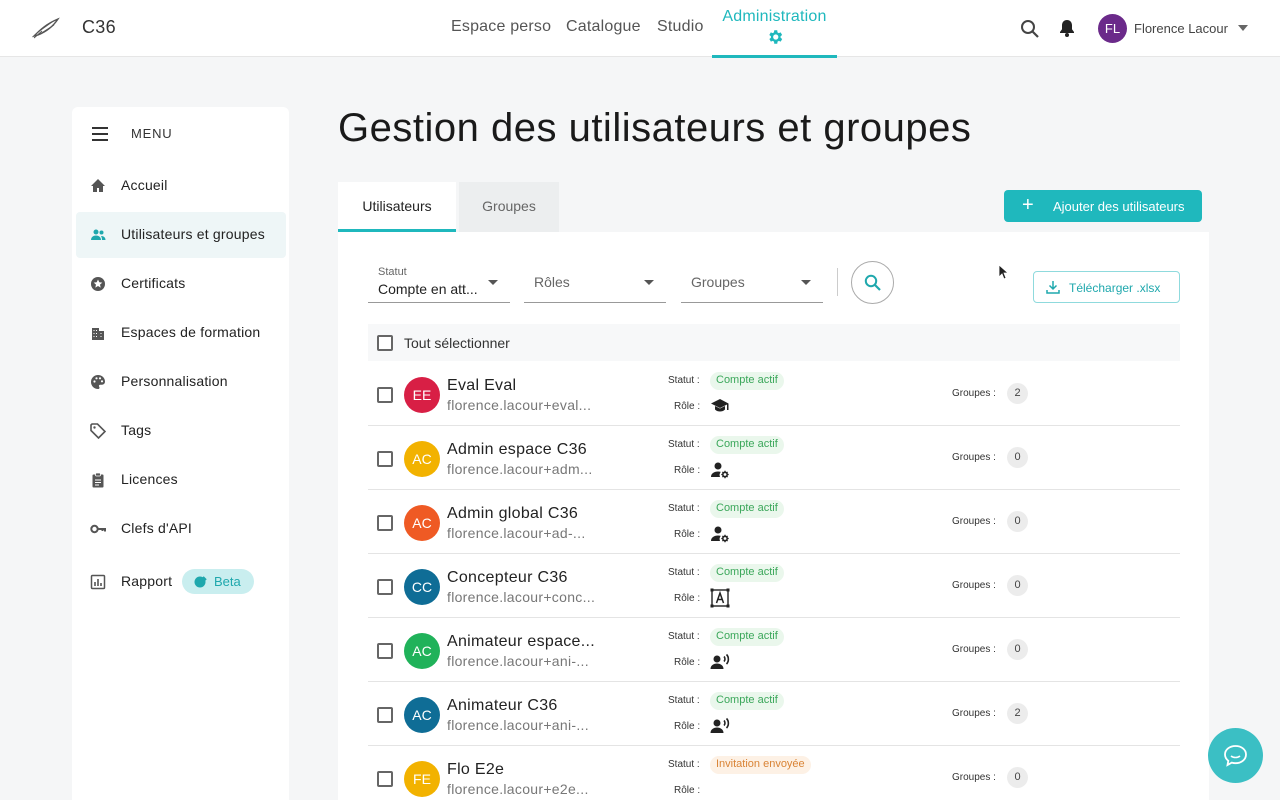 The image size is (1280, 800). Describe the element at coordinates (422, 395) in the screenshot. I see `avatar: EE` at that location.